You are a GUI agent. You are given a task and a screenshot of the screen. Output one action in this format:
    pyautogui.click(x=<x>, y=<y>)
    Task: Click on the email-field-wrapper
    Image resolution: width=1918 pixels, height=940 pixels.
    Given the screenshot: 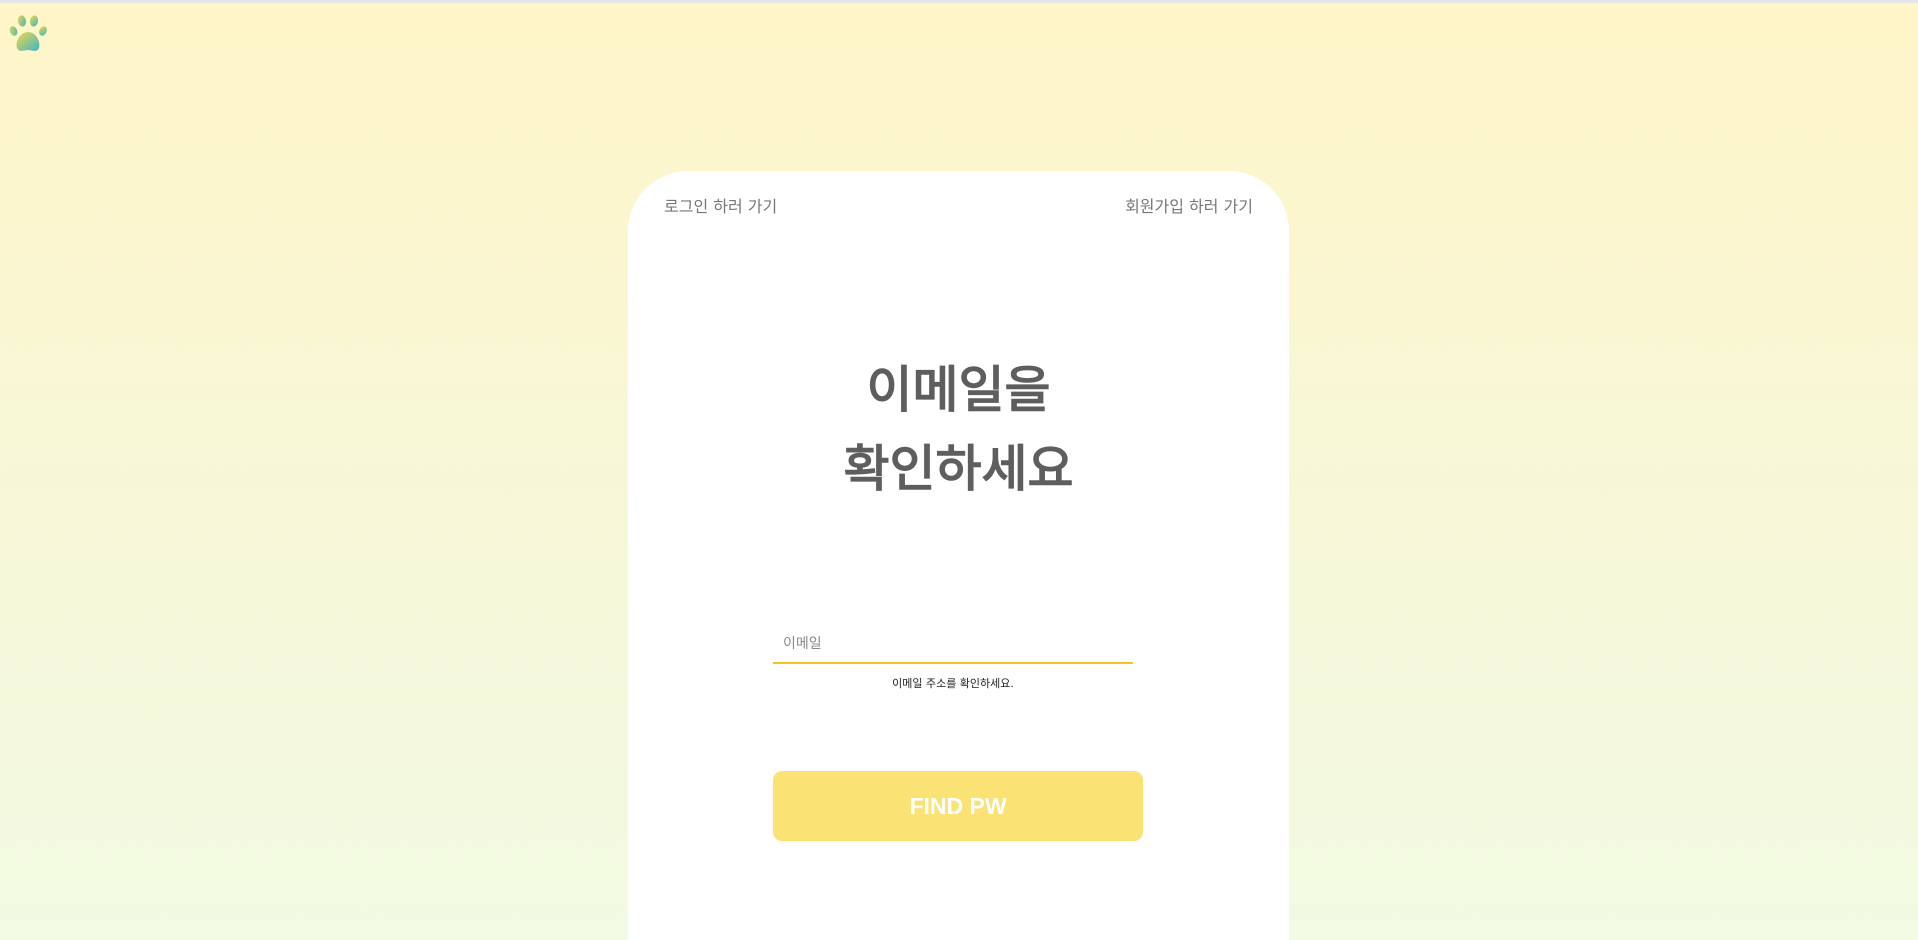 What is the action you would take?
    pyautogui.click(x=953, y=645)
    